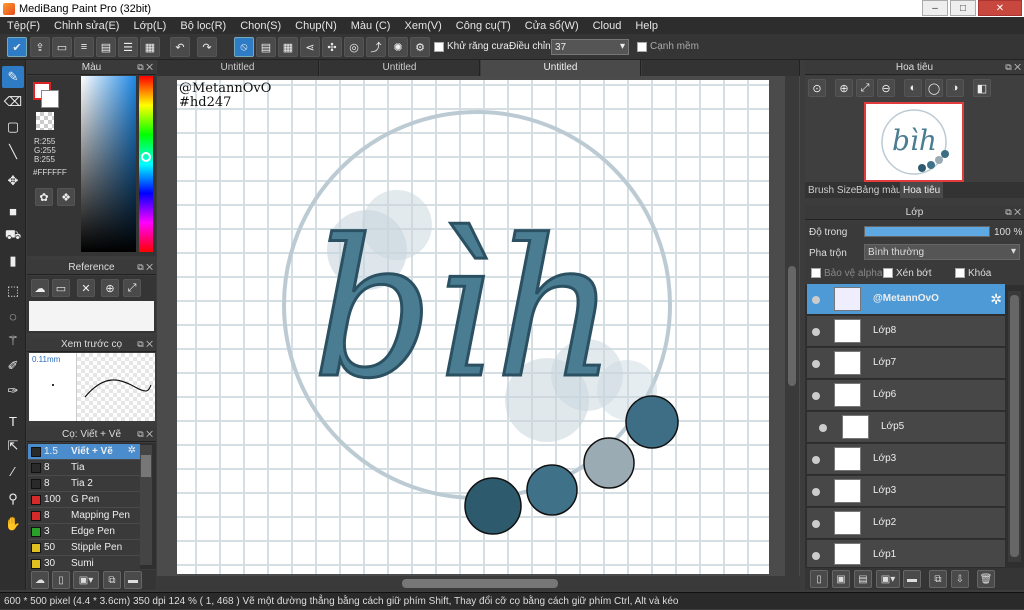 Image resolution: width=1024 pixels, height=610 pixels. Describe the element at coordinates (84, 452) in the screenshot. I see `brush-item: 1.5 Viết + Vẽ ✲` at that location.